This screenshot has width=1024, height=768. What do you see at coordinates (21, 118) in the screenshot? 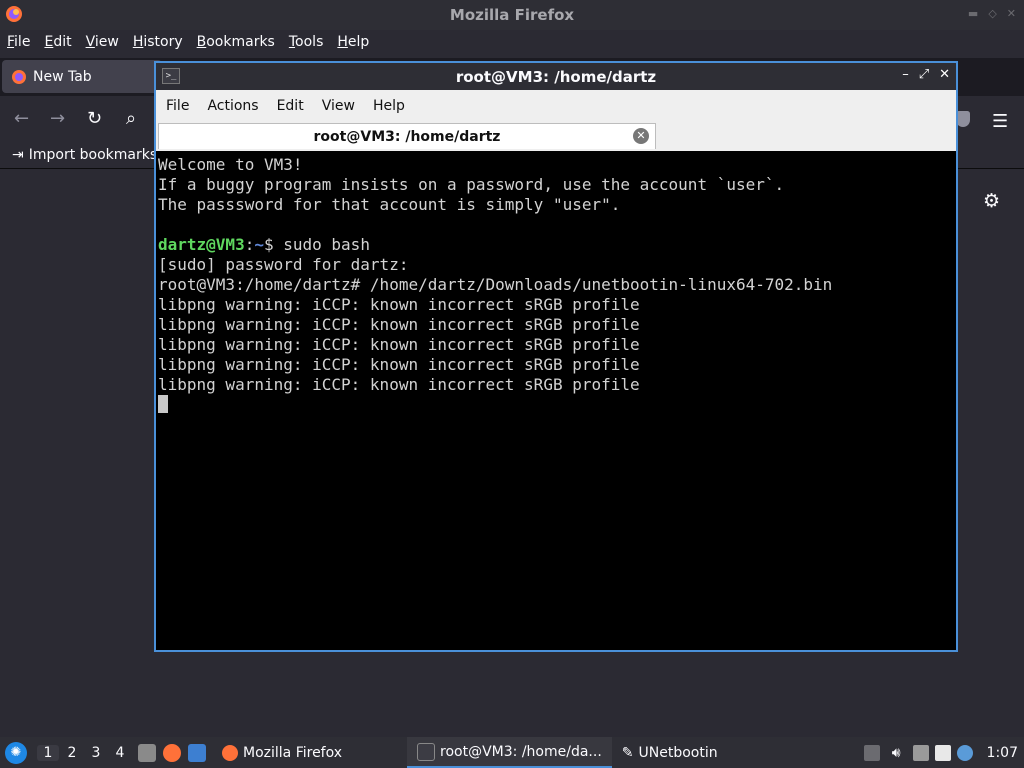
I see `back-icon: ←` at bounding box center [21, 118].